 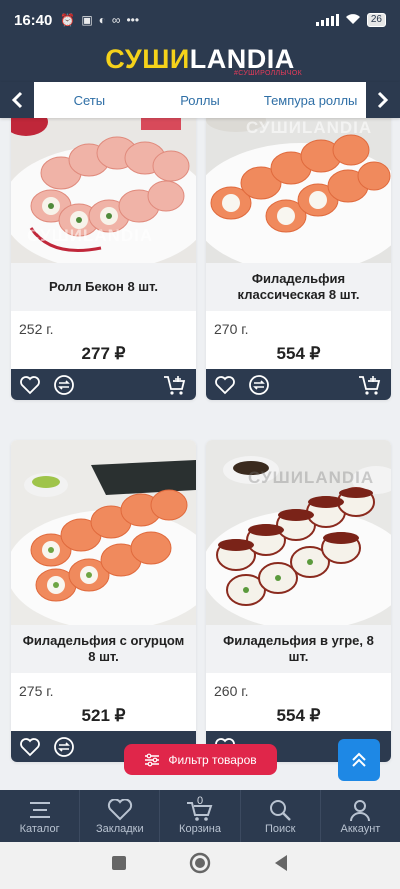 I want to click on tab-tempura-rolls: Темпура роллы, so click(x=311, y=100).